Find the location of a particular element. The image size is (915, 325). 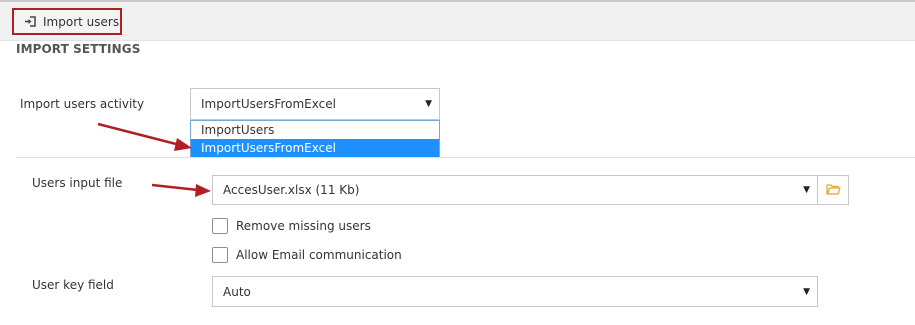

annotation-arrow-activity is located at coordinates (144, 136).